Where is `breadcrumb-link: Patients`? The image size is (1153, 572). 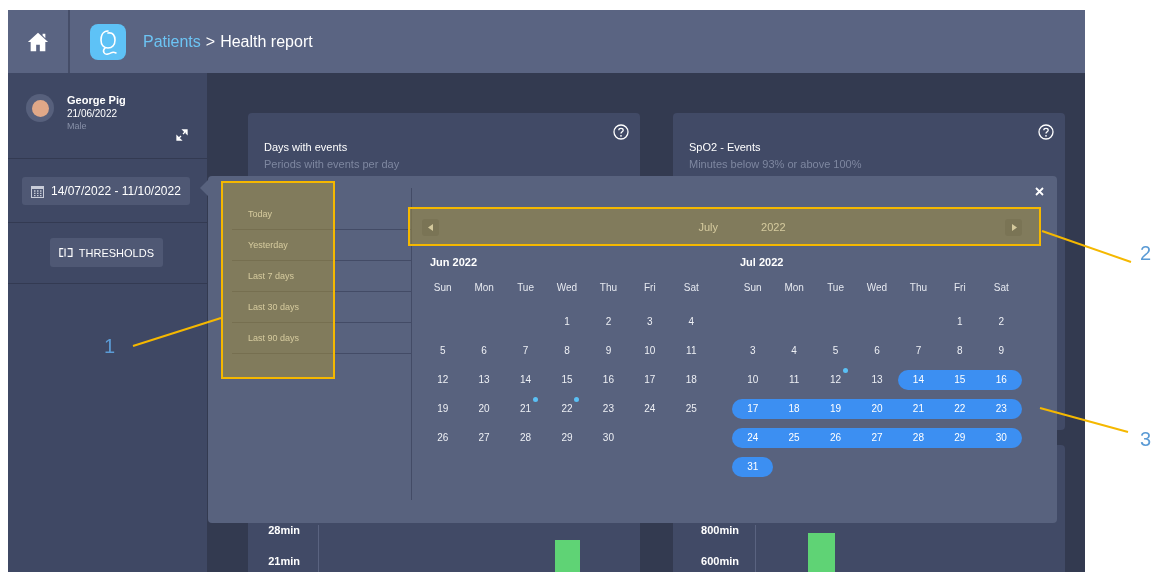
breadcrumb-link: Patients is located at coordinates (172, 41).